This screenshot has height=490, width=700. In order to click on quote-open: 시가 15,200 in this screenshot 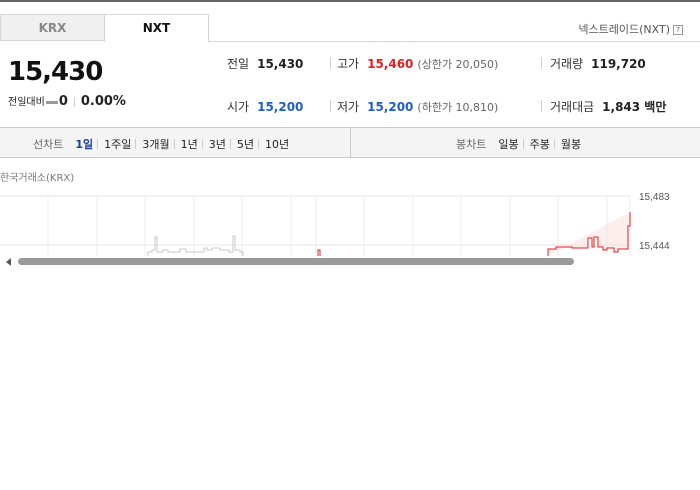, I will do `click(265, 106)`.